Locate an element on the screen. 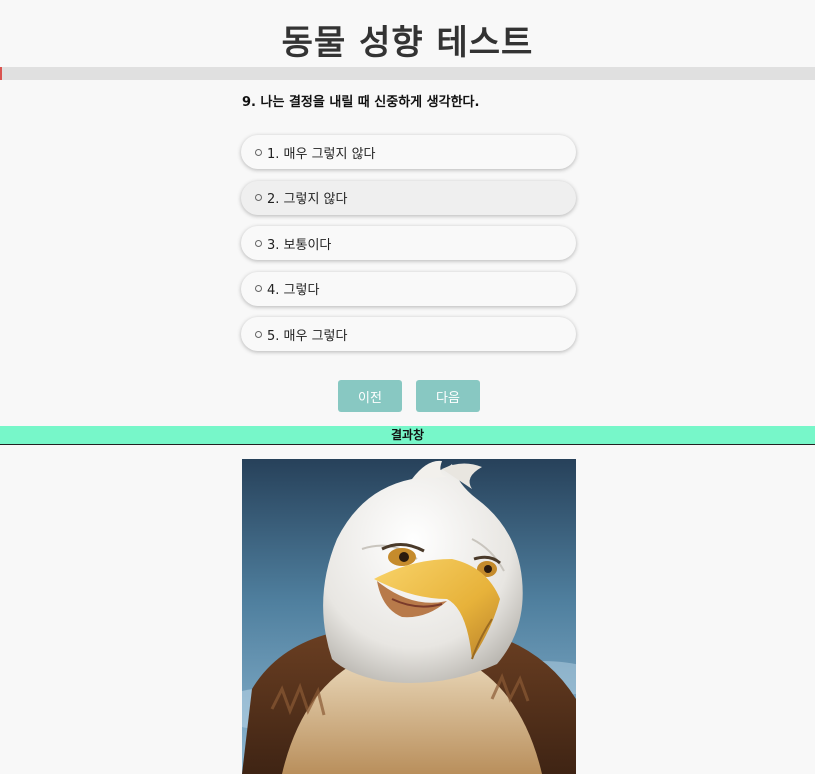 The width and height of the screenshot is (815, 774). next-button: 다음 is located at coordinates (448, 396).